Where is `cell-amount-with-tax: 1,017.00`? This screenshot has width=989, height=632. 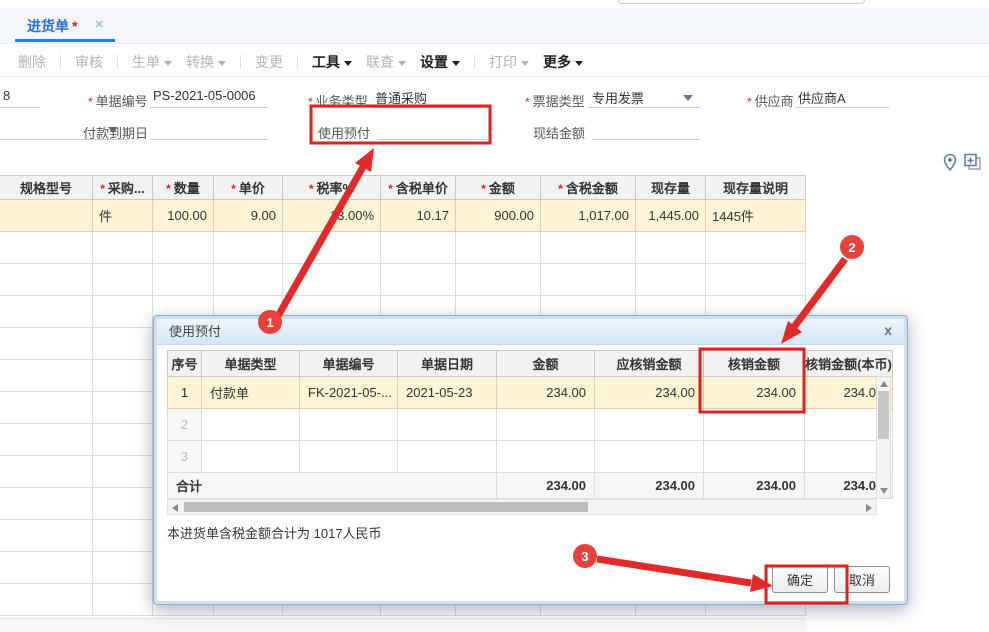 cell-amount-with-tax: 1,017.00 is located at coordinates (588, 215).